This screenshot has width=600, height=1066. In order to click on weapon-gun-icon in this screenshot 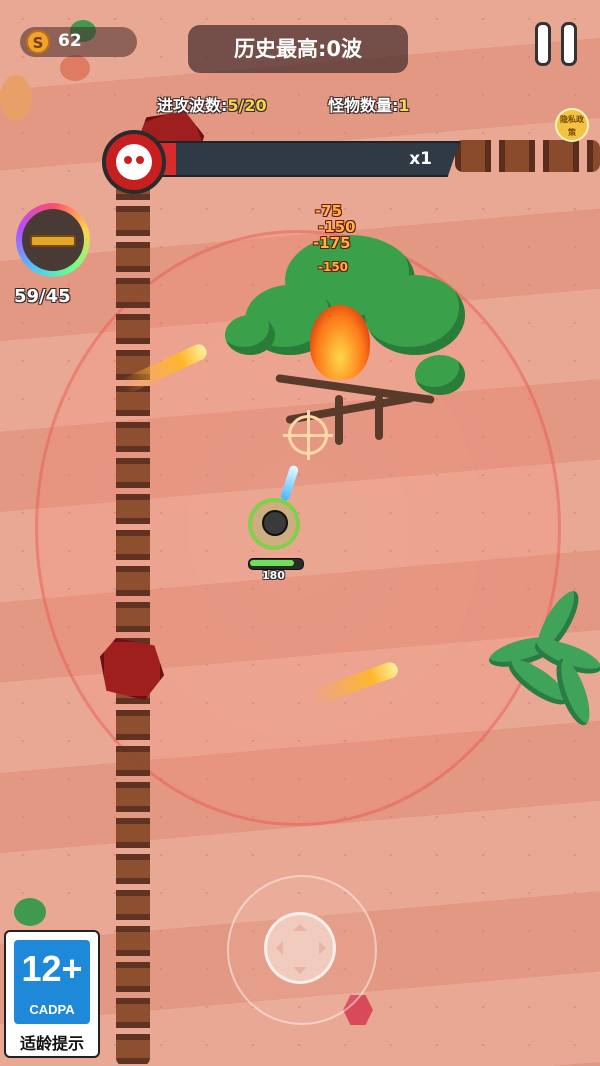, I will do `click(53, 241)`.